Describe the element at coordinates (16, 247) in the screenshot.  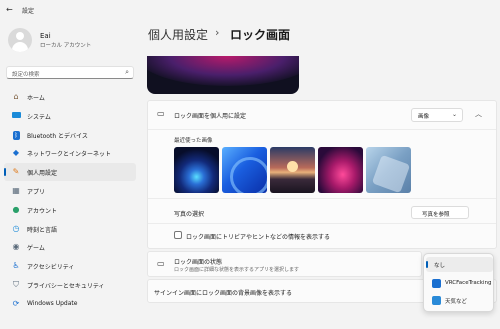
I see `game-controller-icon: ◉` at that location.